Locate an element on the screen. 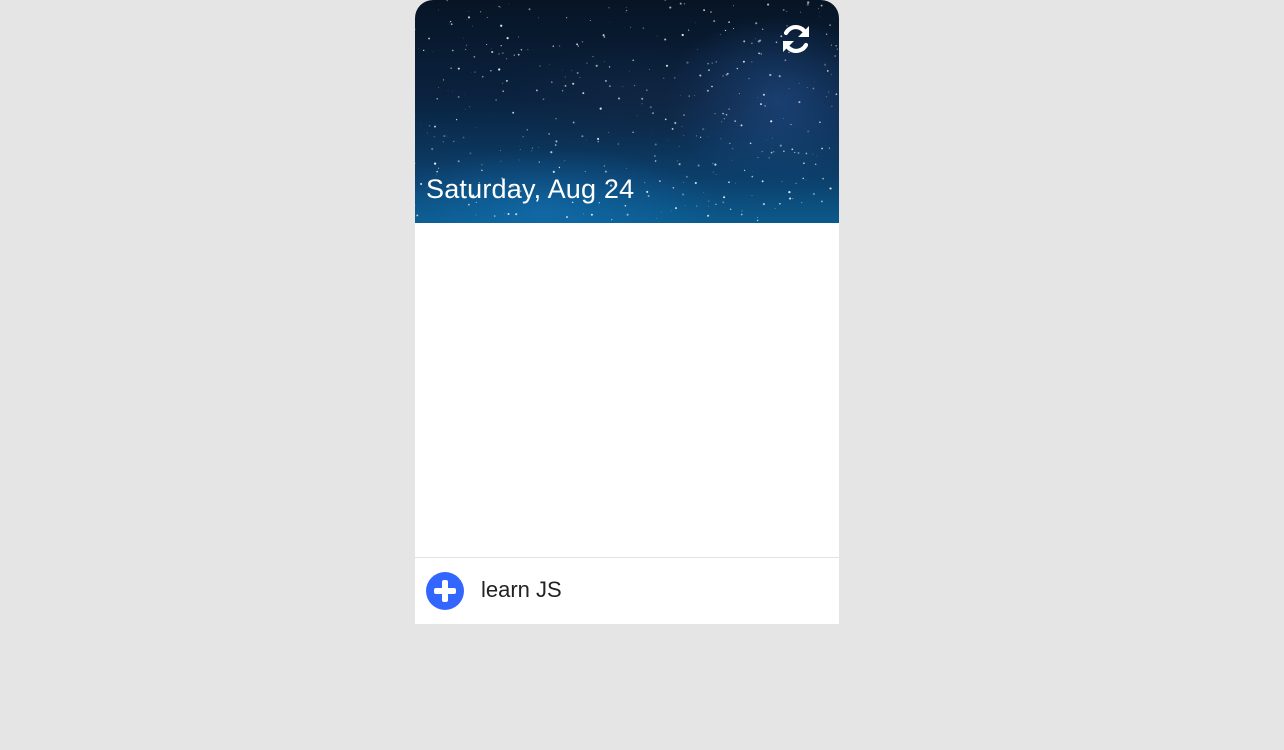  task-input is located at coordinates (651, 590).